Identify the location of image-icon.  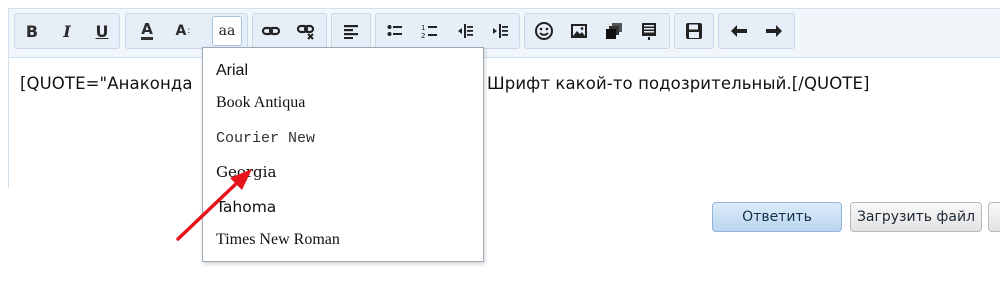
(579, 31).